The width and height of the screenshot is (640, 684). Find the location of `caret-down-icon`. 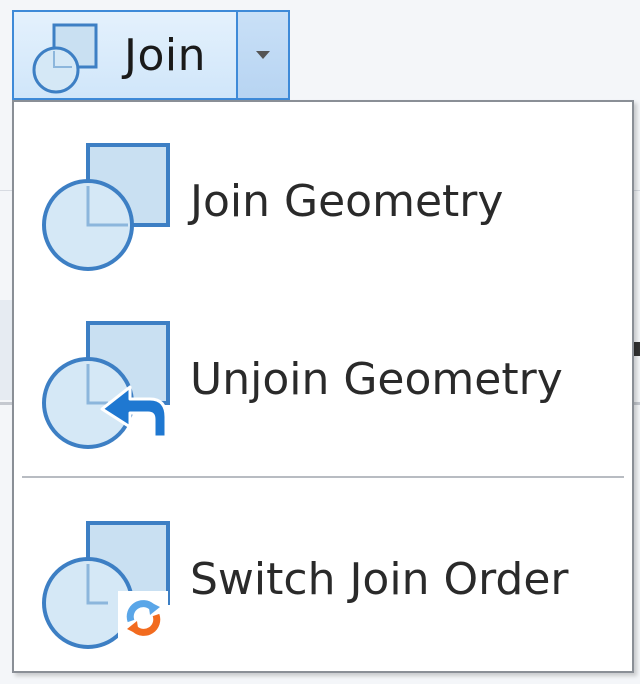

caret-down-icon is located at coordinates (263, 55).